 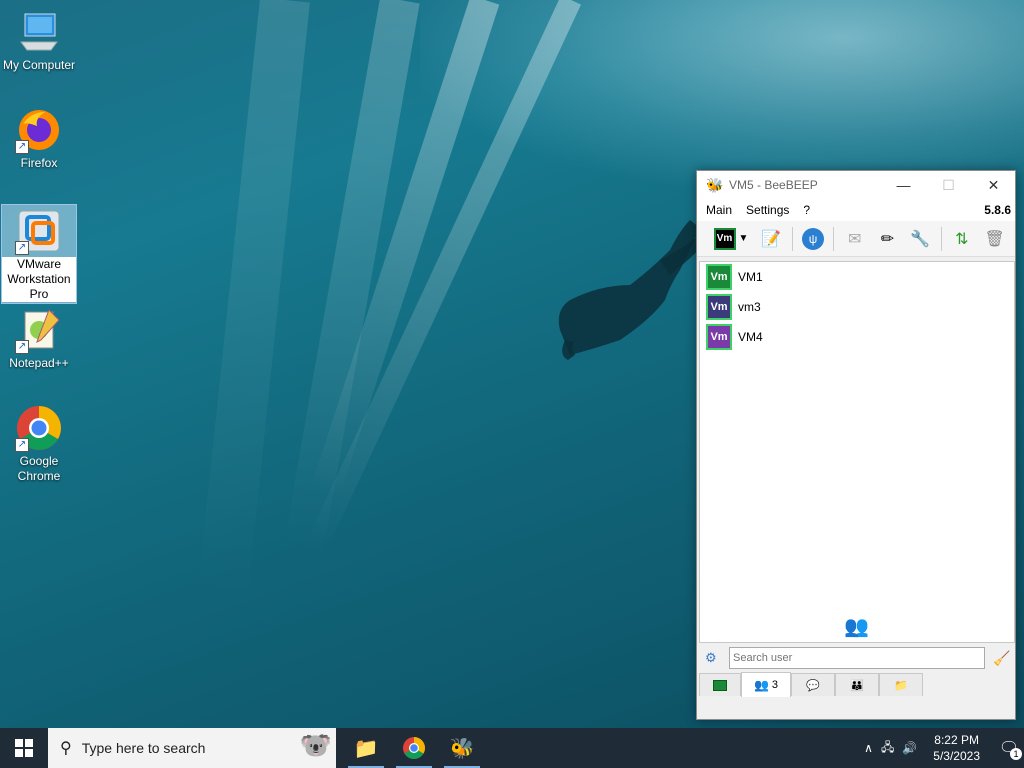 What do you see at coordinates (956, 748) in the screenshot?
I see `clock: 8:22 PM 5/3/2023` at bounding box center [956, 748].